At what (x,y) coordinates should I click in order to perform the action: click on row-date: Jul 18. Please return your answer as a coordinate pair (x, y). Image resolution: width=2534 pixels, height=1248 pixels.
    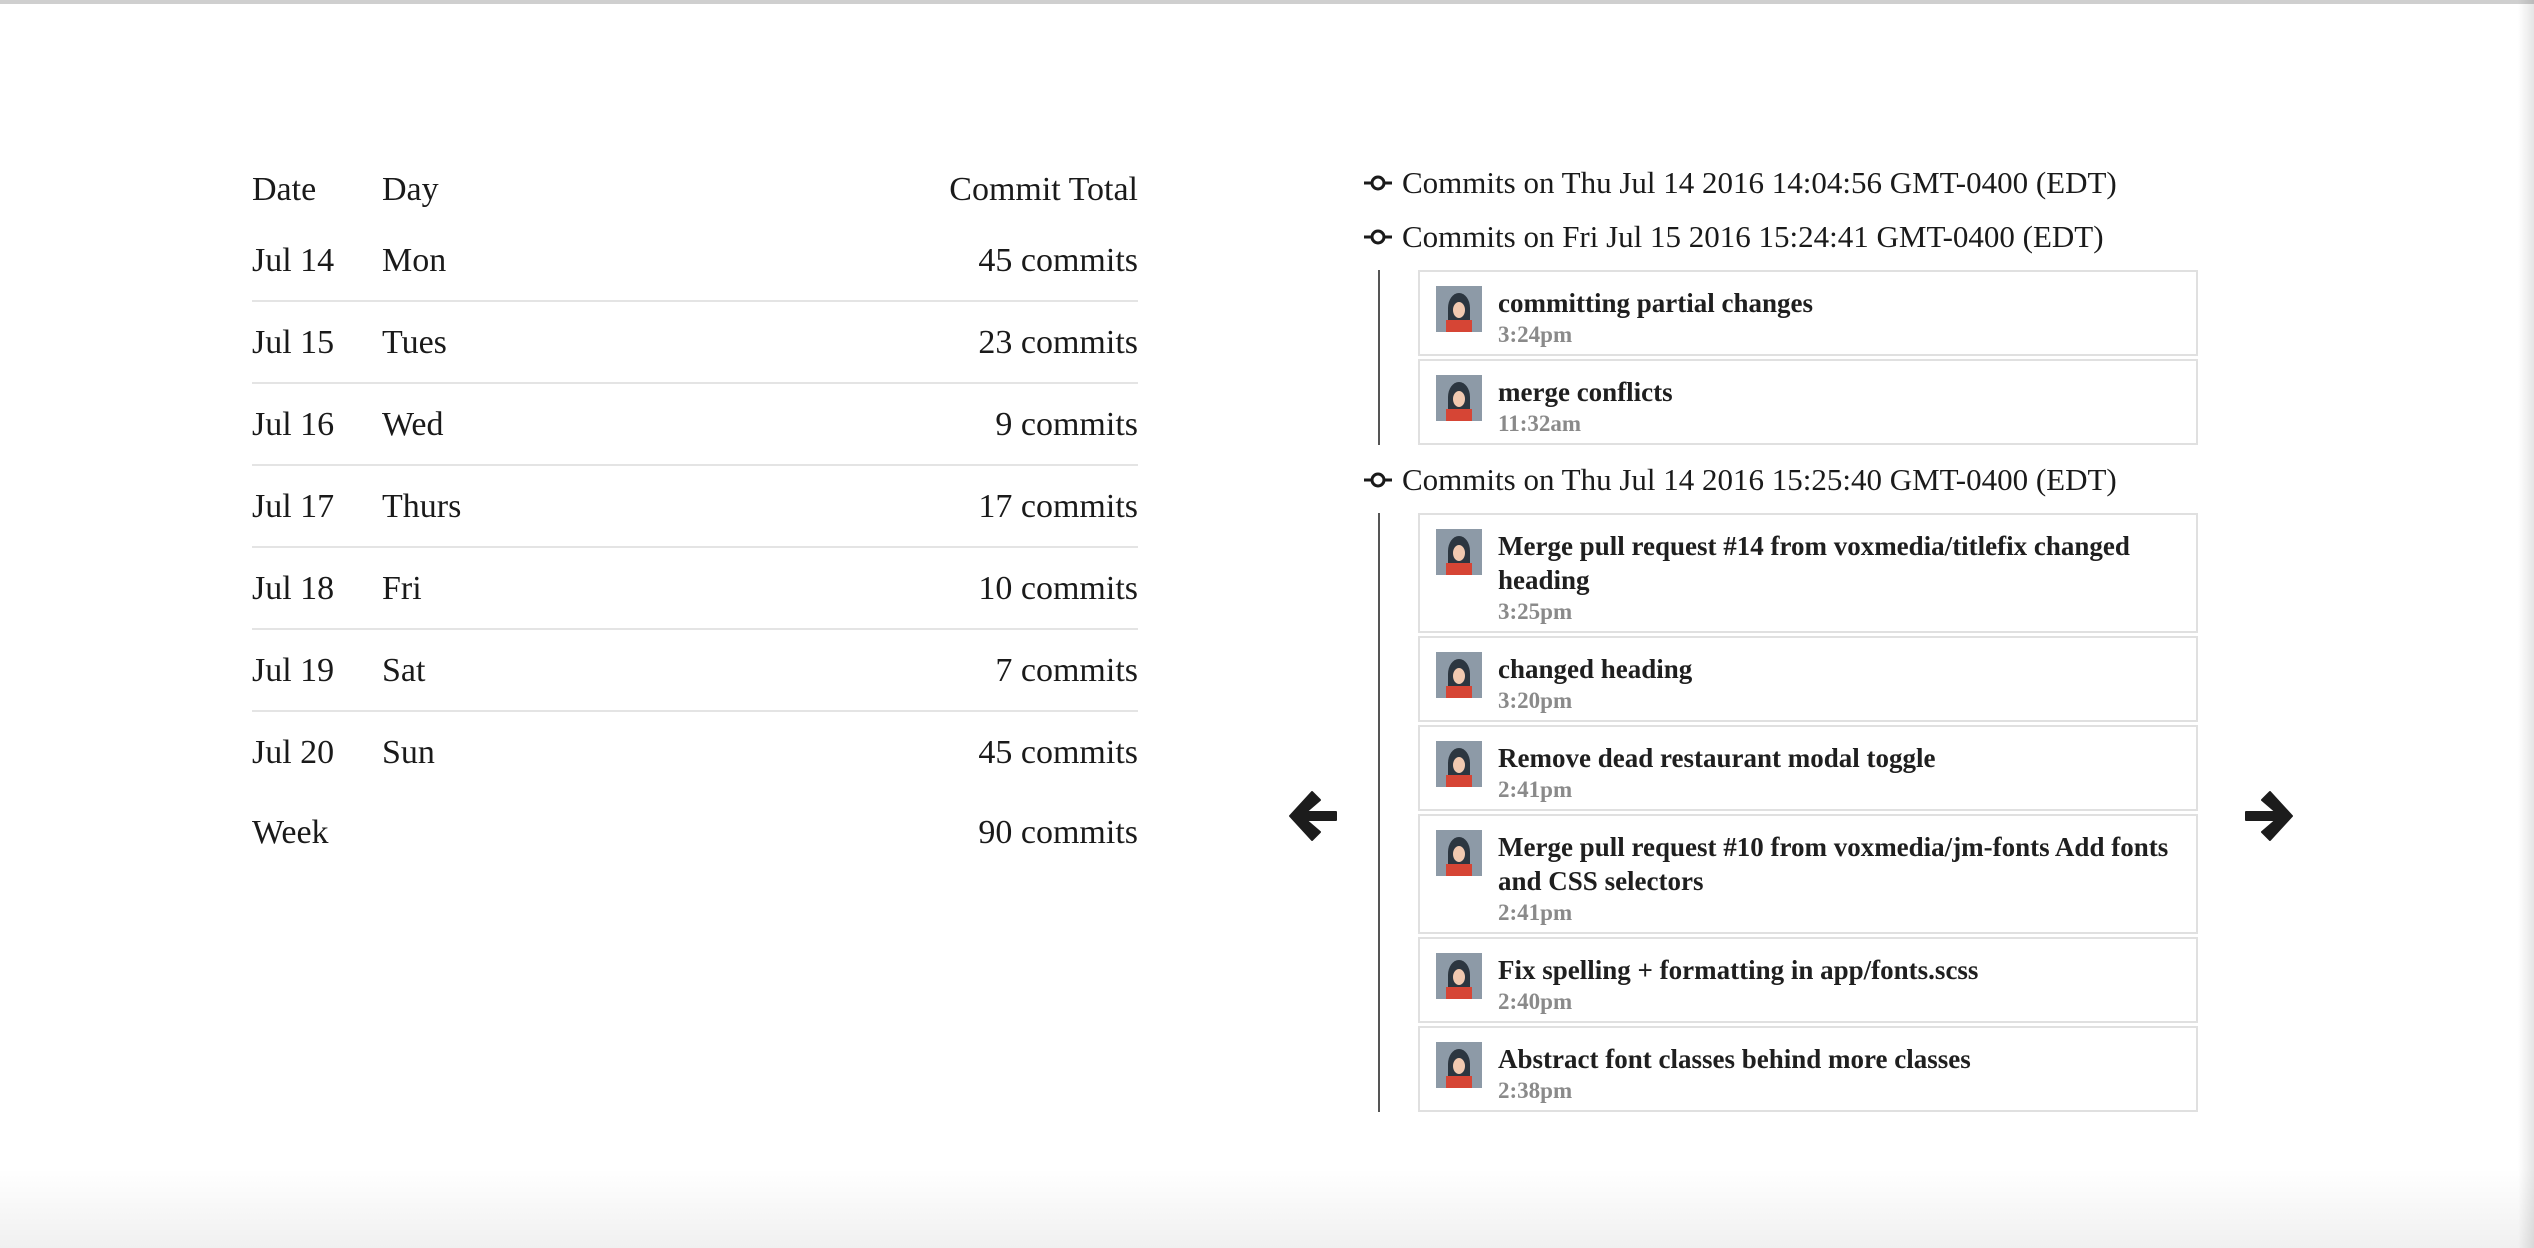
    Looking at the image, I should click on (293, 588).